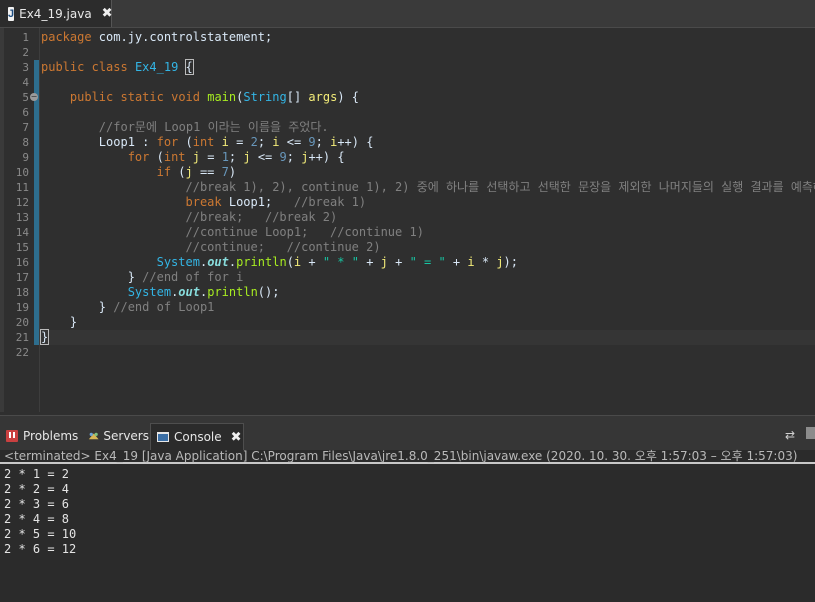 The height and width of the screenshot is (602, 815). Describe the element at coordinates (265, 157) in the screenshot. I see `code-token: <=` at that location.